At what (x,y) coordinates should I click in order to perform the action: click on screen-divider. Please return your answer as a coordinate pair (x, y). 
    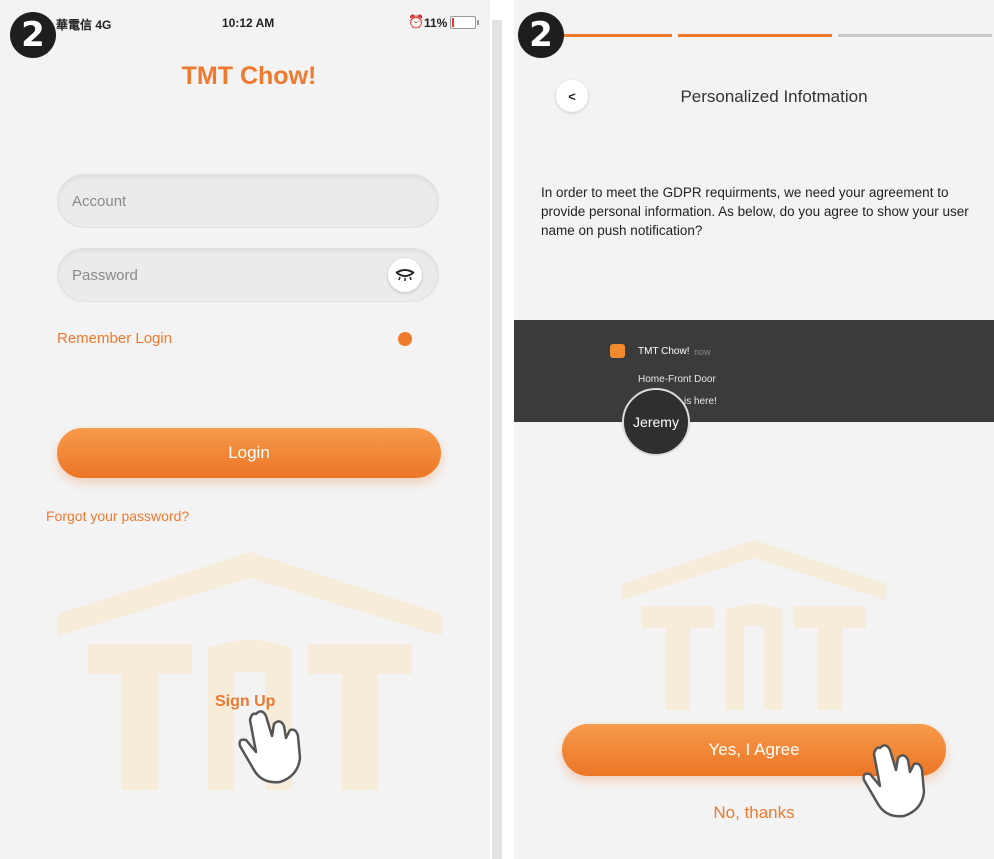
    Looking at the image, I should click on (502, 429).